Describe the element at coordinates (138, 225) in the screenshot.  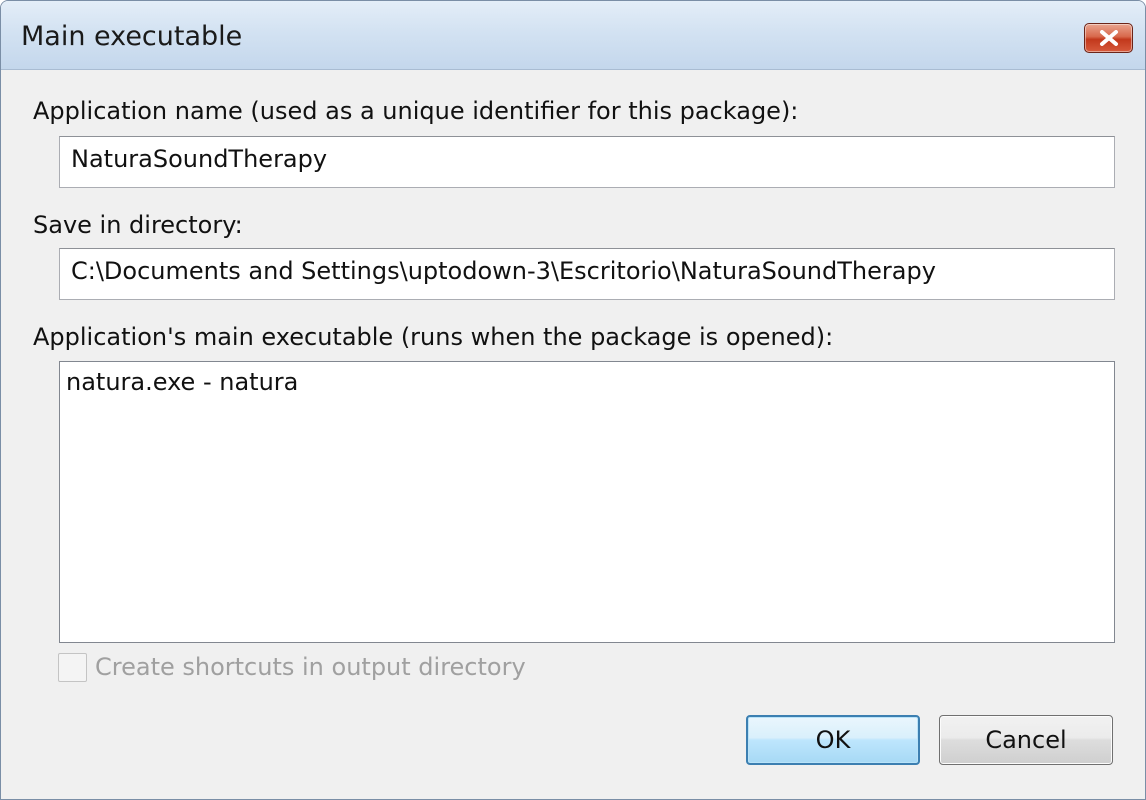
I see `save-directory-label: Save in directory:` at that location.